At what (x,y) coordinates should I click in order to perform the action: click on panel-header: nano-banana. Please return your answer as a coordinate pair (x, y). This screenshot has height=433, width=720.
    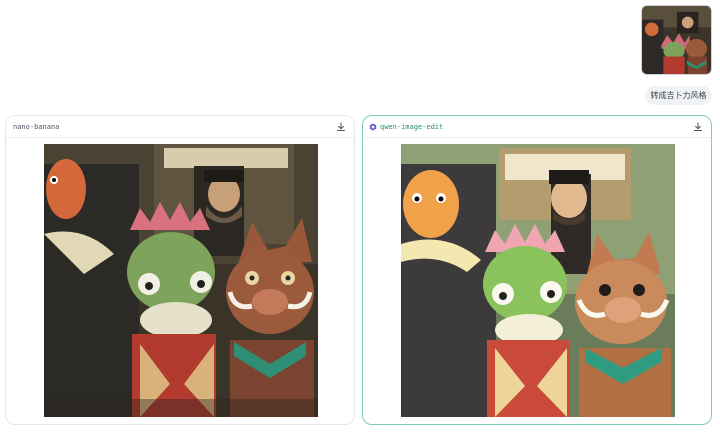
    Looking at the image, I should click on (180, 127).